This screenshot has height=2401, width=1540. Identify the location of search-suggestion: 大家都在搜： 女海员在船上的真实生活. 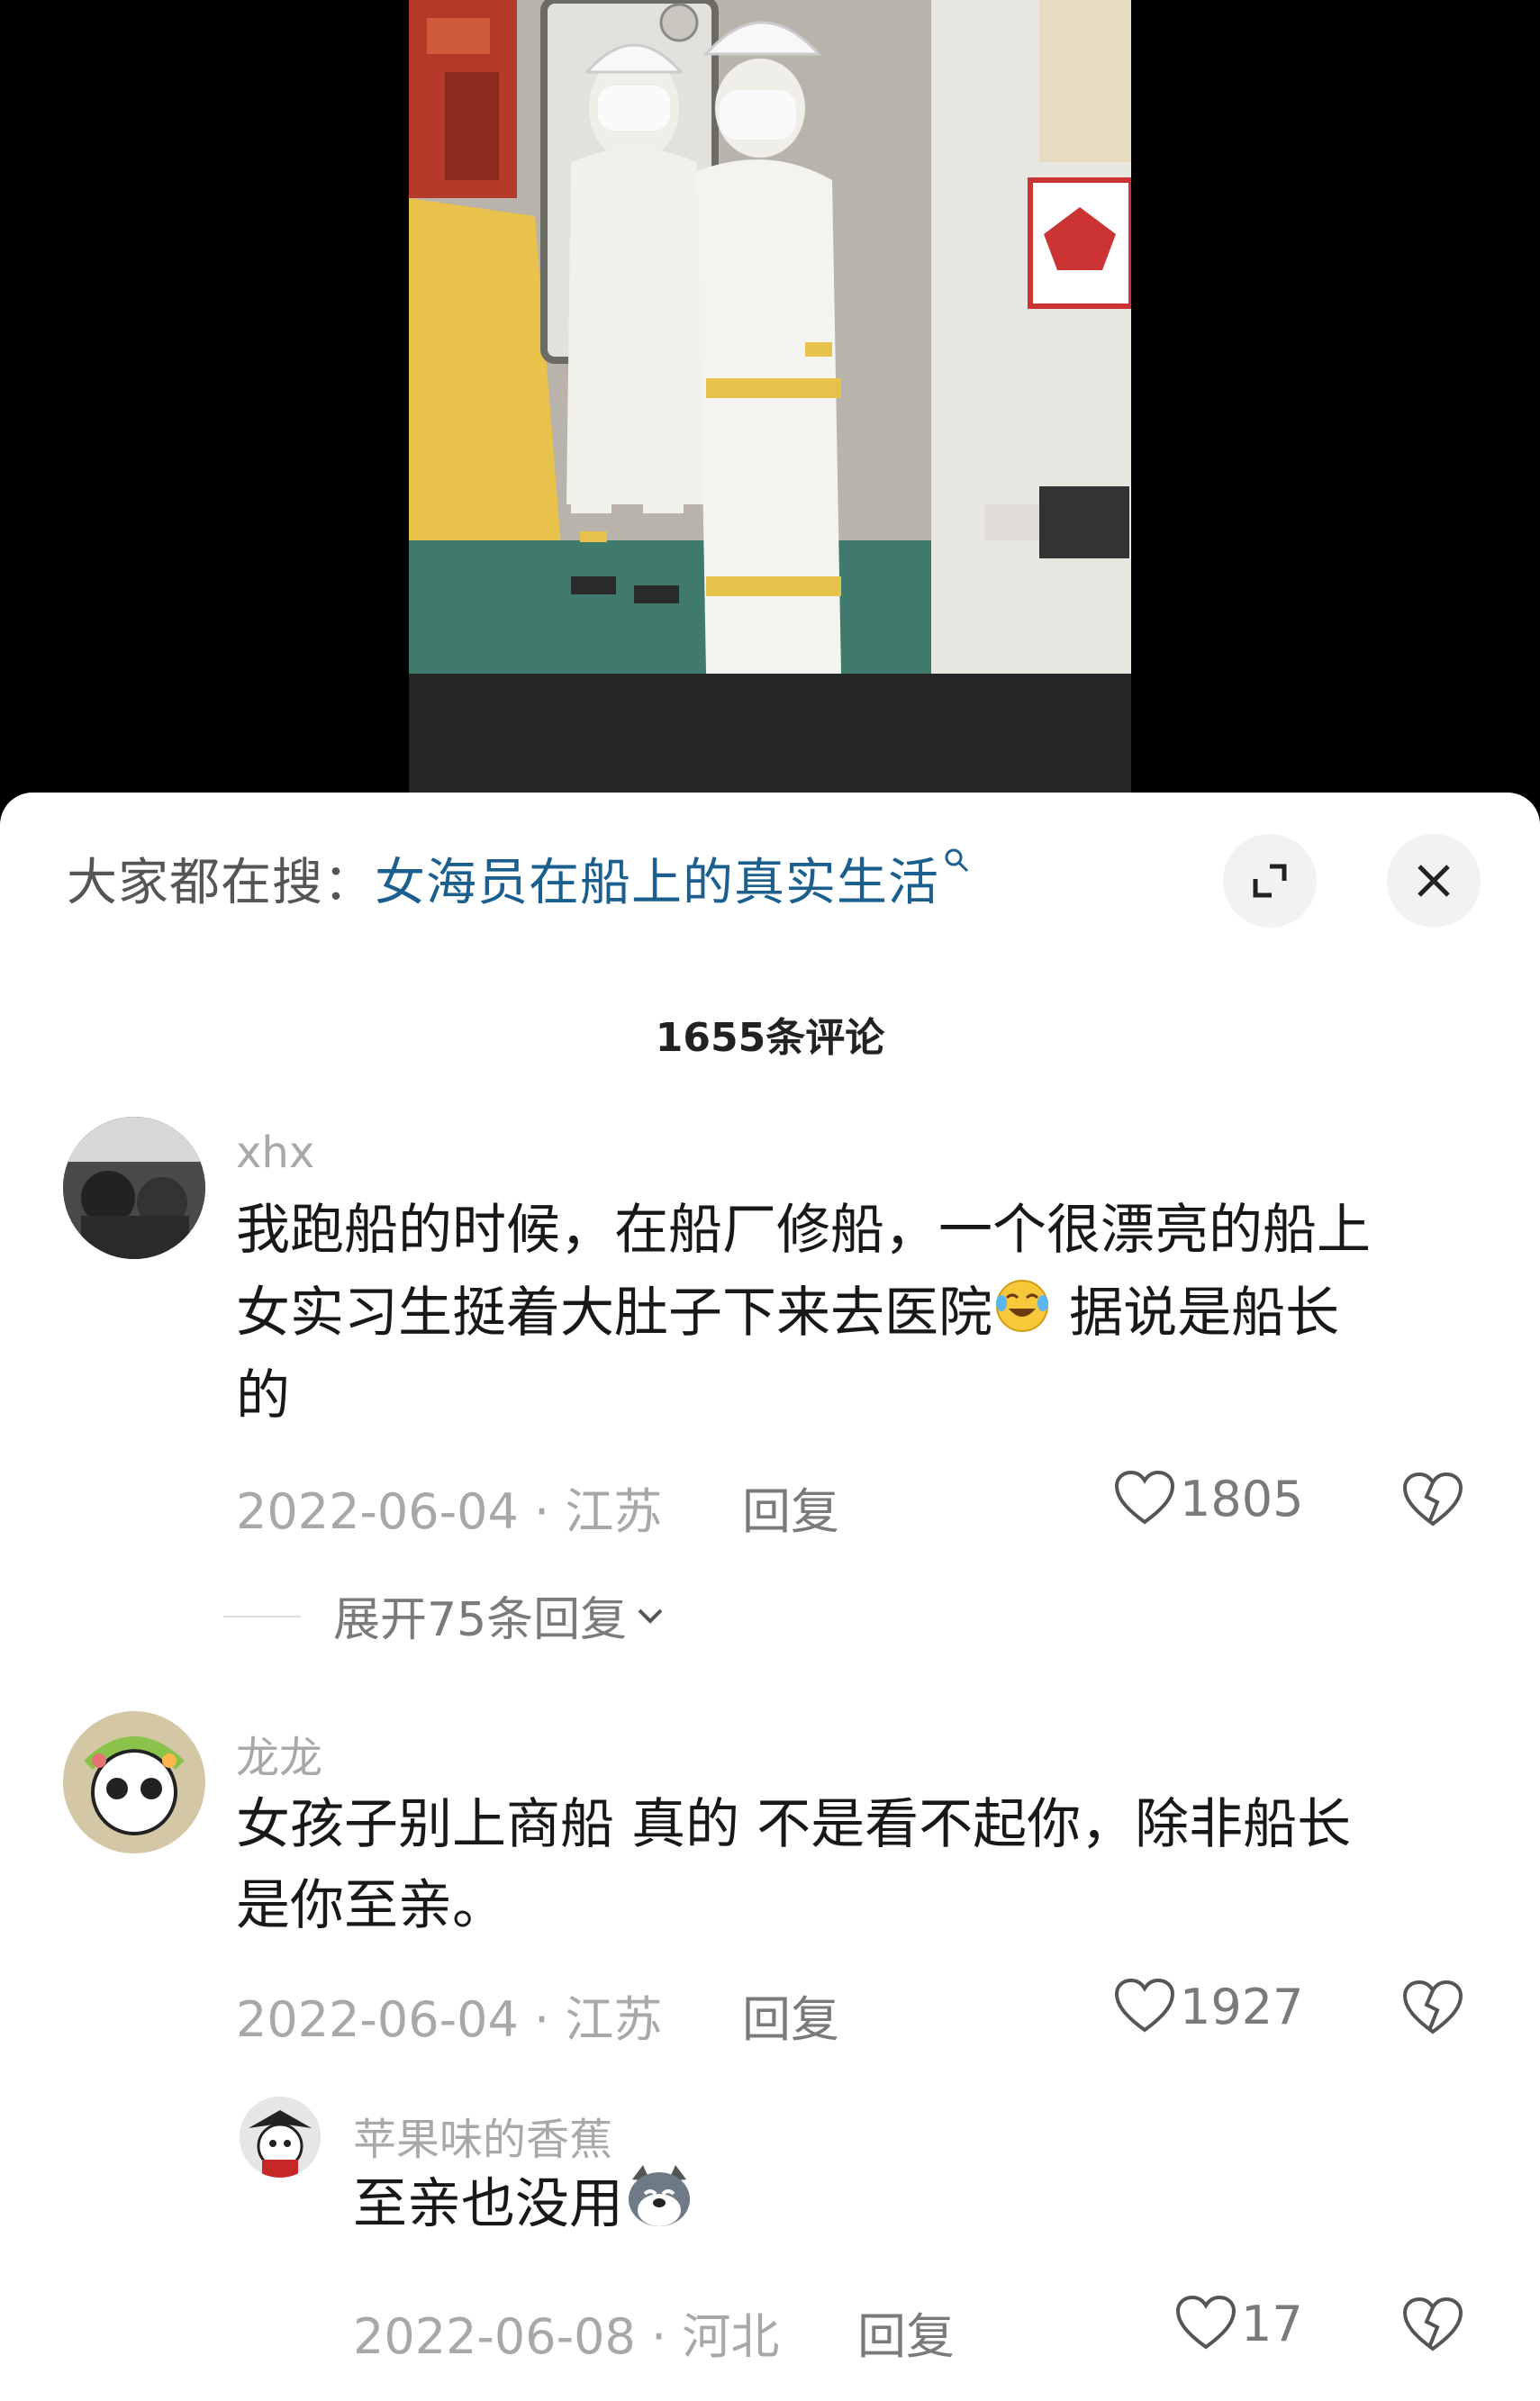
(518, 878).